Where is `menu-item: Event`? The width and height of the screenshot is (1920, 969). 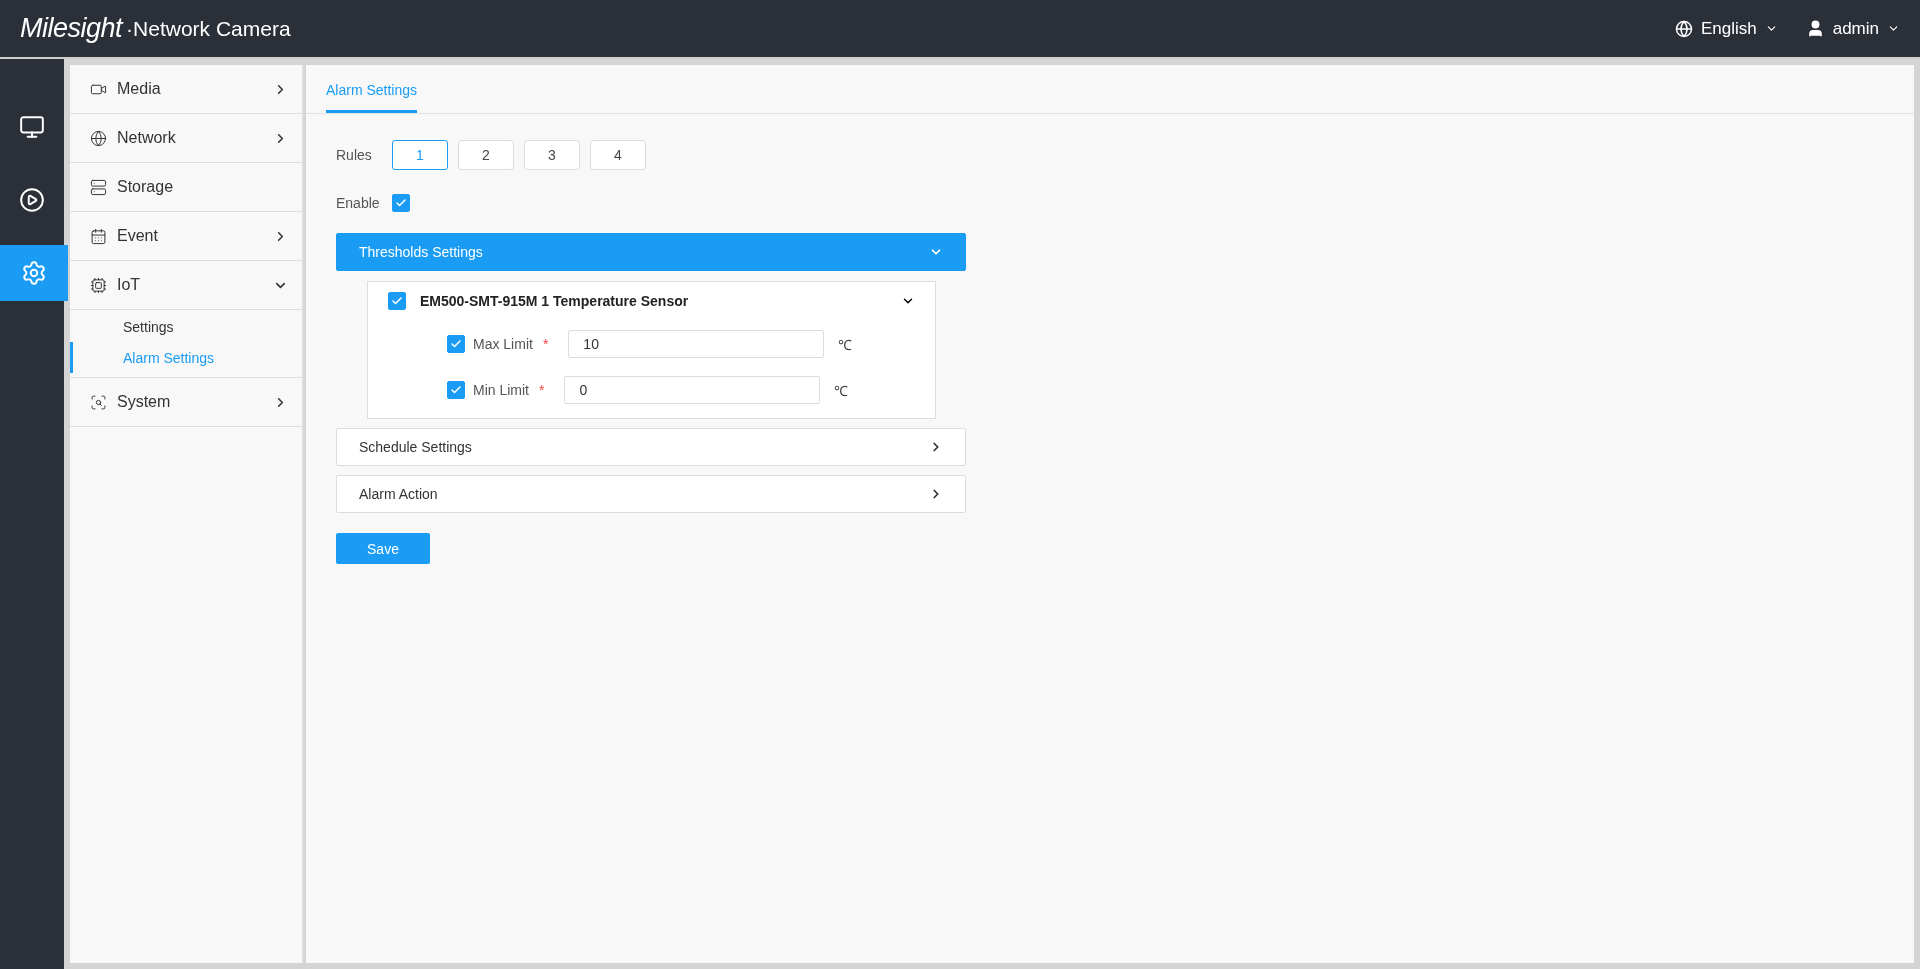
menu-item: Event is located at coordinates (186, 236).